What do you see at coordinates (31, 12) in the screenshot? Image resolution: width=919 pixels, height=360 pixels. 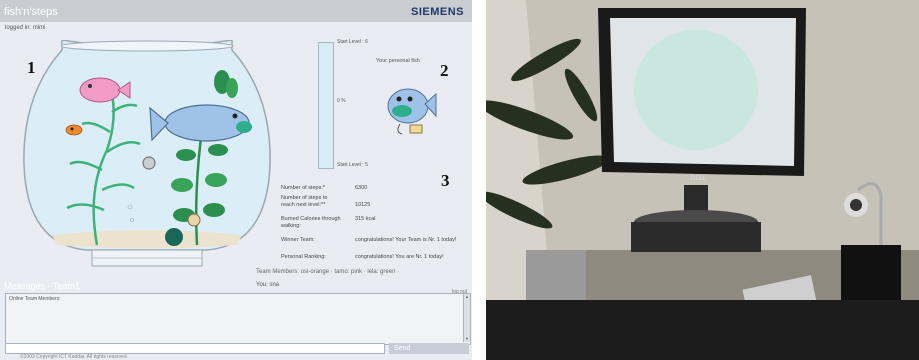 I see `app-title: fish'n'steps` at bounding box center [31, 12].